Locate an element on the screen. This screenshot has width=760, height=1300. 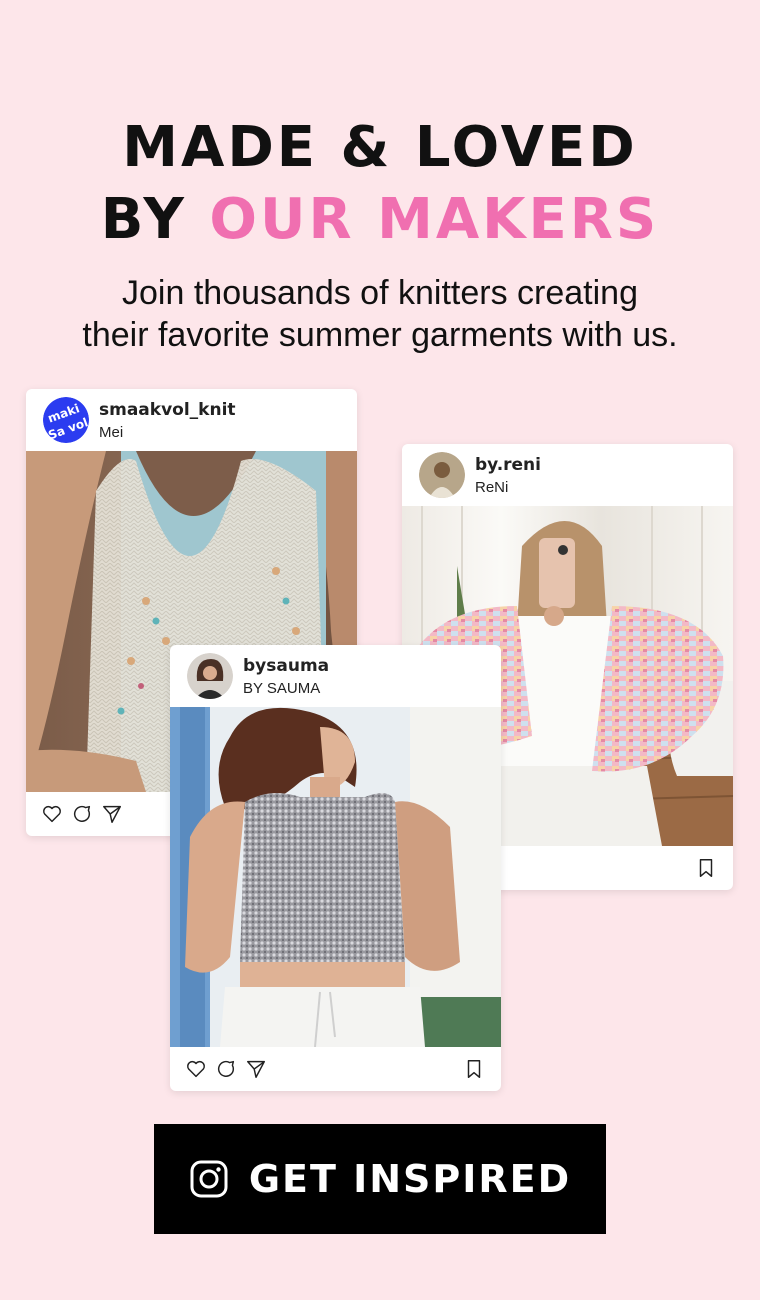
headline-highlight: OUR MAKERS is located at coordinates (434, 219).